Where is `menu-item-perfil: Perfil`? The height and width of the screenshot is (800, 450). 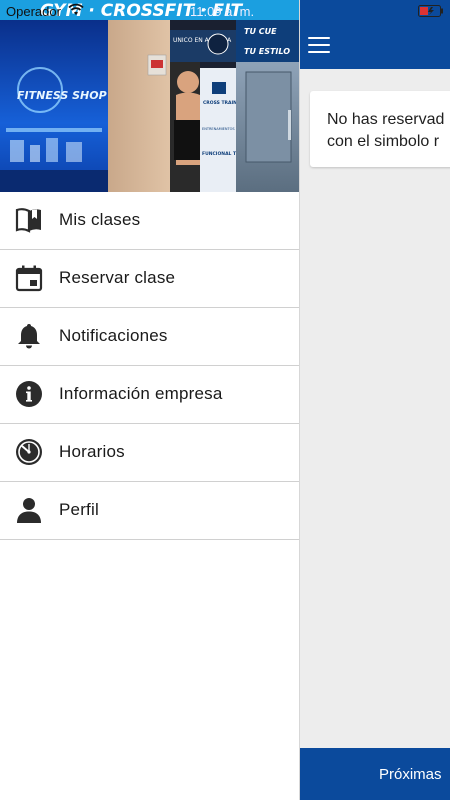
menu-item-perfil: Perfil is located at coordinates (149, 511).